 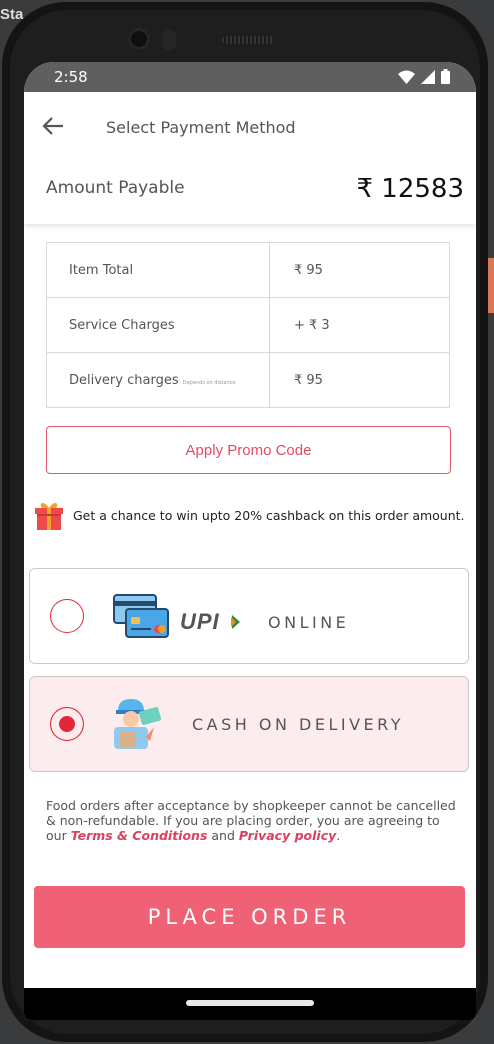 I want to click on payment-option-cash-on-delivery: CASH ON DELIVERY, so click(x=249, y=724).